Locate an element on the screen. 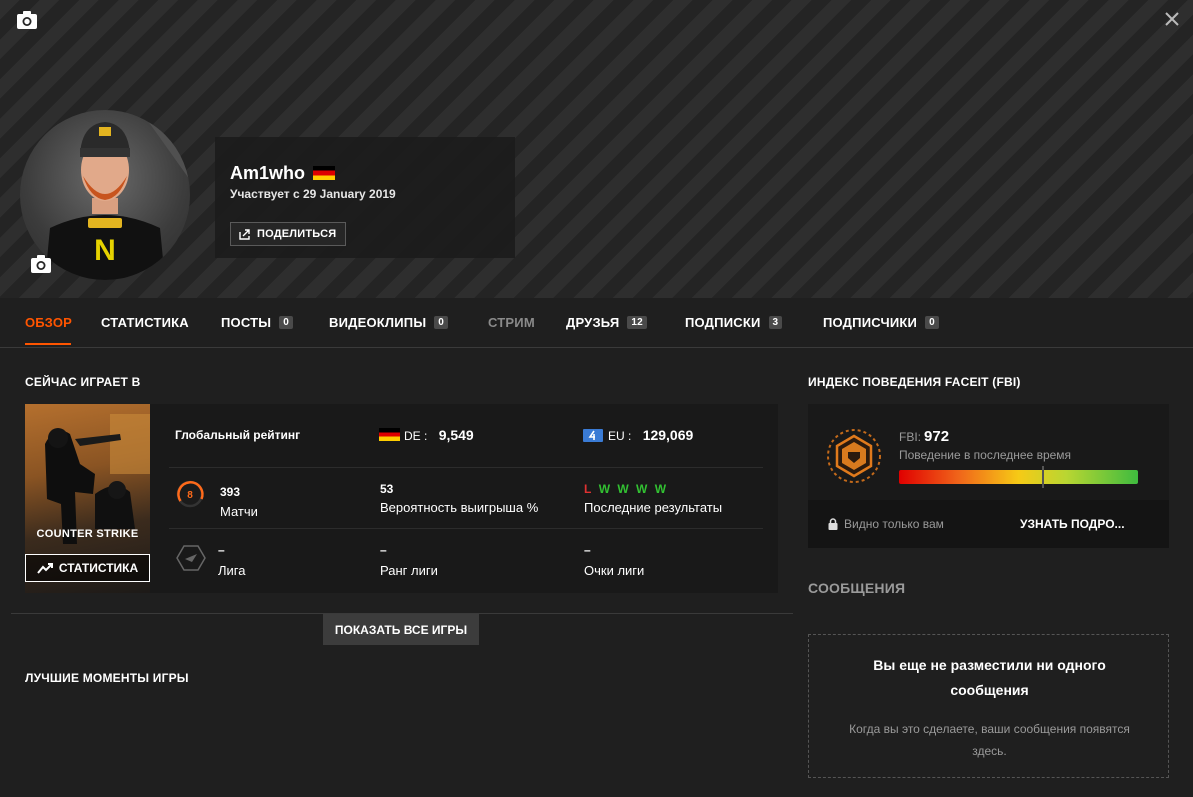 This screenshot has width=1193, height=797. joined-date: Участвует с 29 January 2019 is located at coordinates (313, 194).